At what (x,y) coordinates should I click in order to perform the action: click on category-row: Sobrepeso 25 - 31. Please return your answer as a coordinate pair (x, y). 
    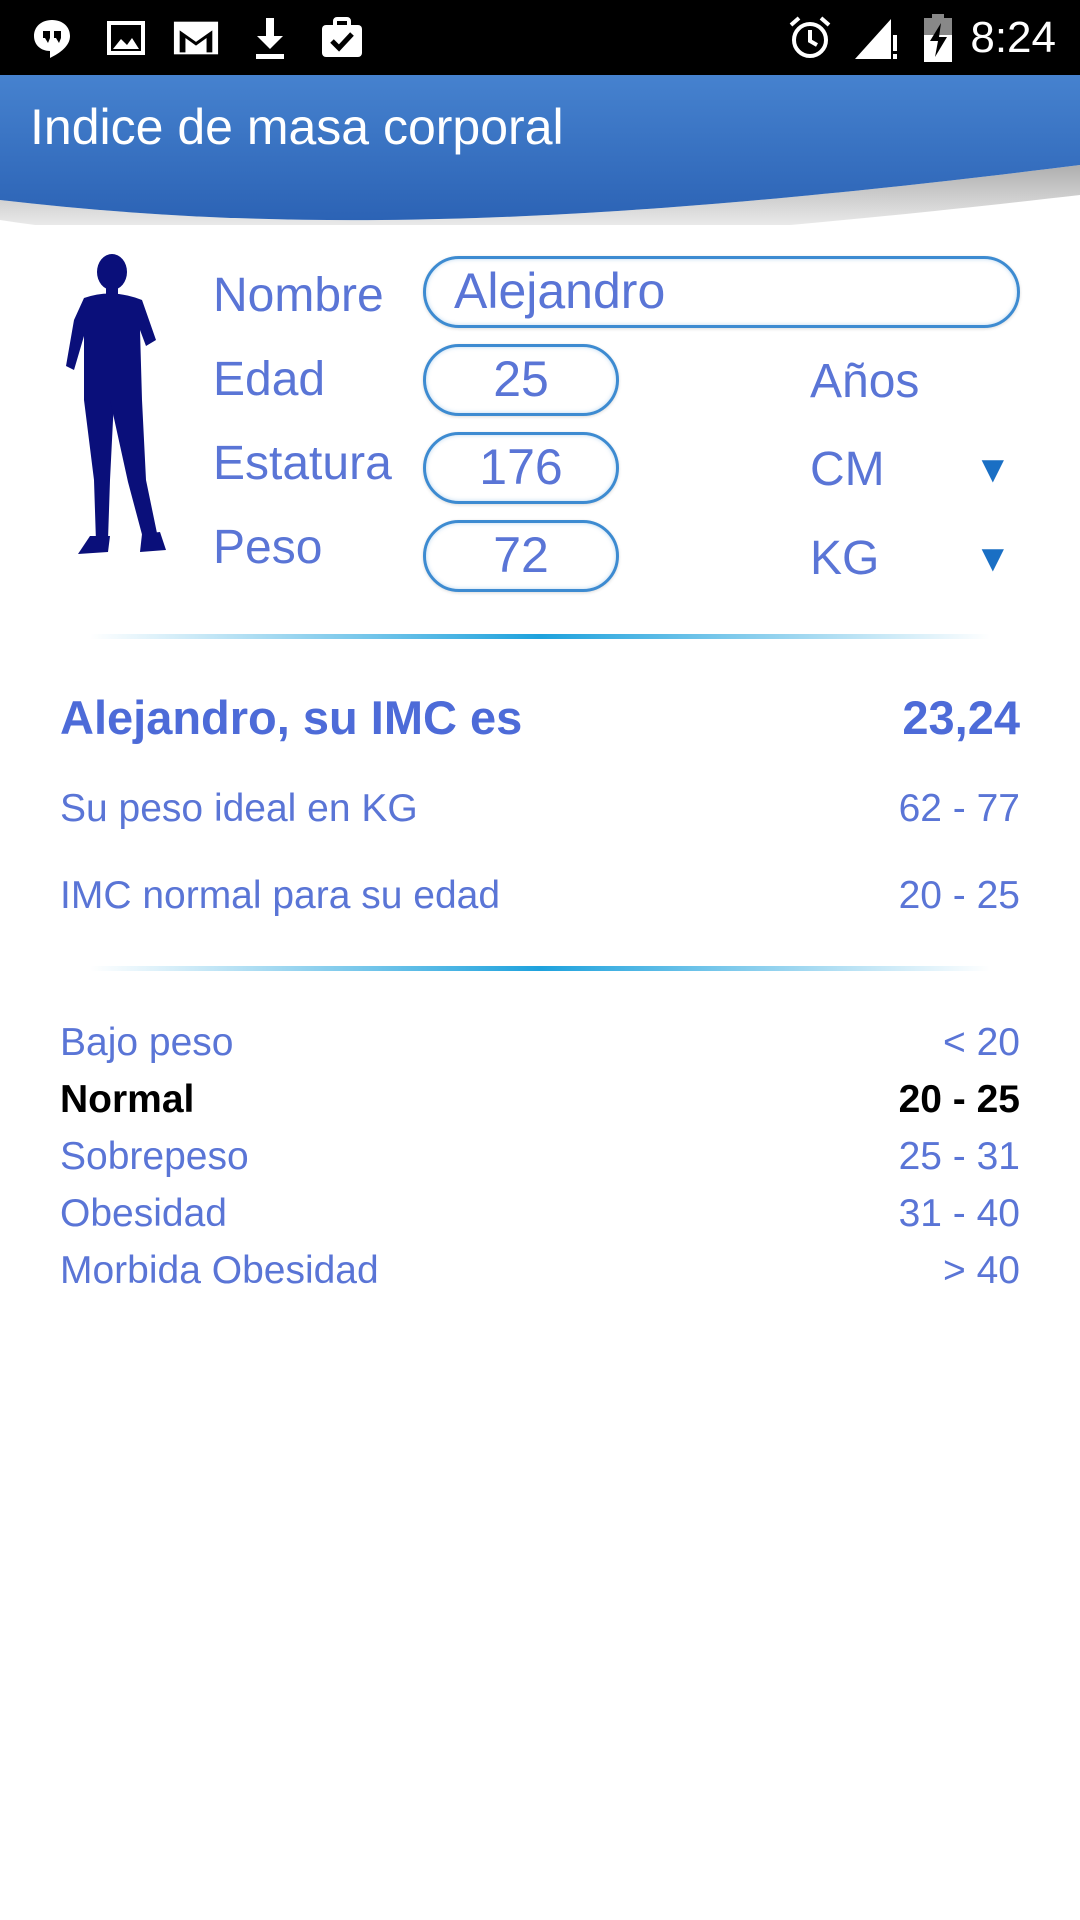
    Looking at the image, I should click on (540, 1157).